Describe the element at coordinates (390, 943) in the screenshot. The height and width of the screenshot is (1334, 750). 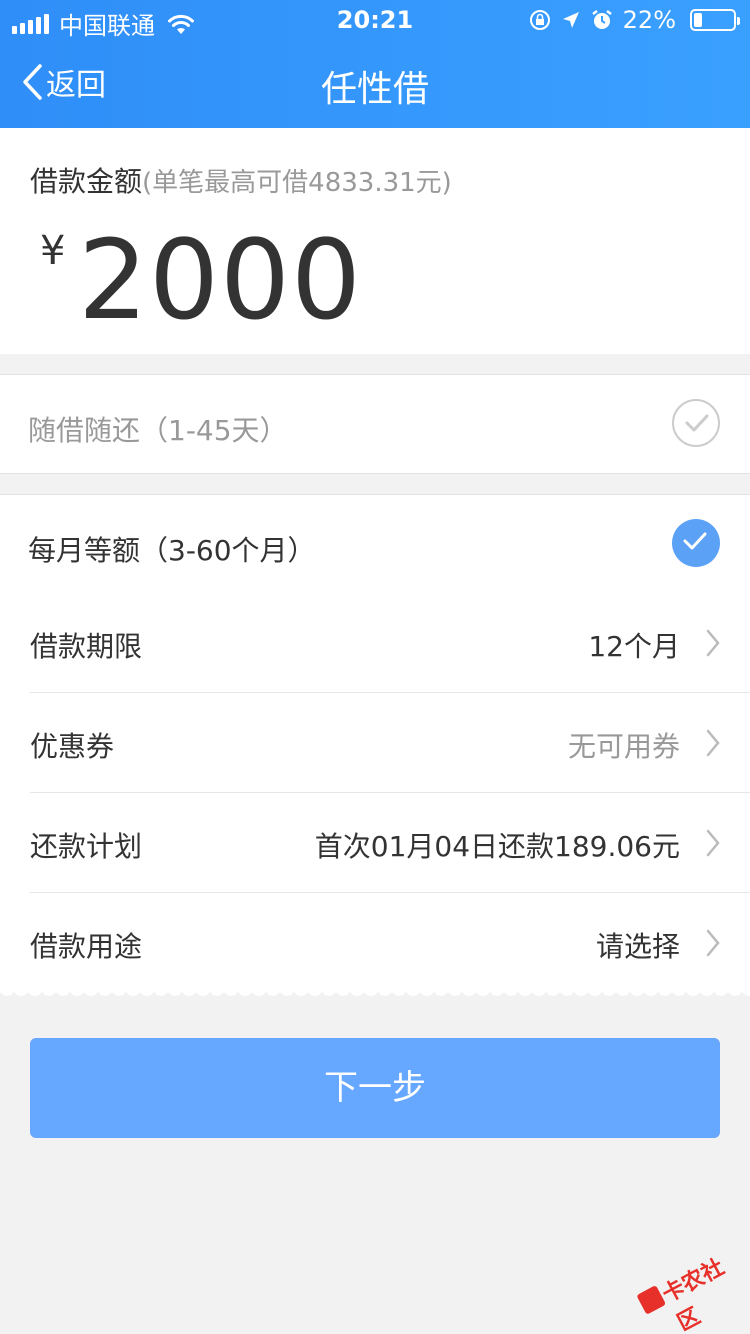
I see `row-loan-purpose: 借款用途 请选择` at that location.